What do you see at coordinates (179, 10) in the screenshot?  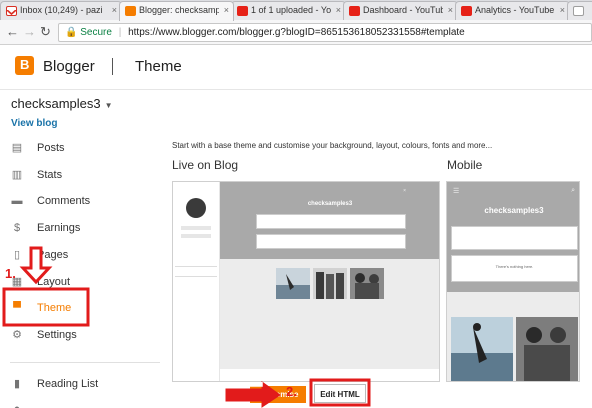 I see `tab-title: Blogger: checksamp` at bounding box center [179, 10].